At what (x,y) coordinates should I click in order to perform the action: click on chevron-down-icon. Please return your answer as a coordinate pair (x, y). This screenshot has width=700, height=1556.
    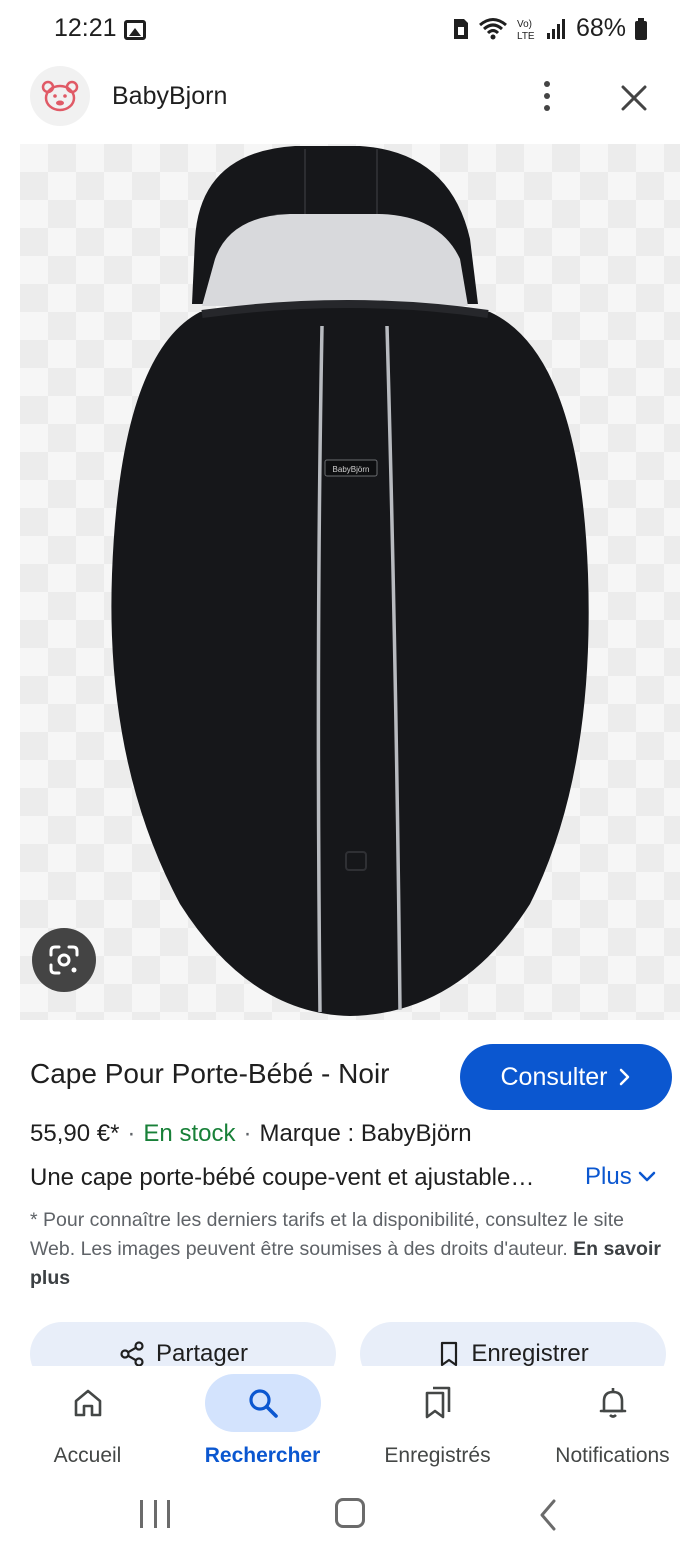
    Looking at the image, I should click on (646, 1176).